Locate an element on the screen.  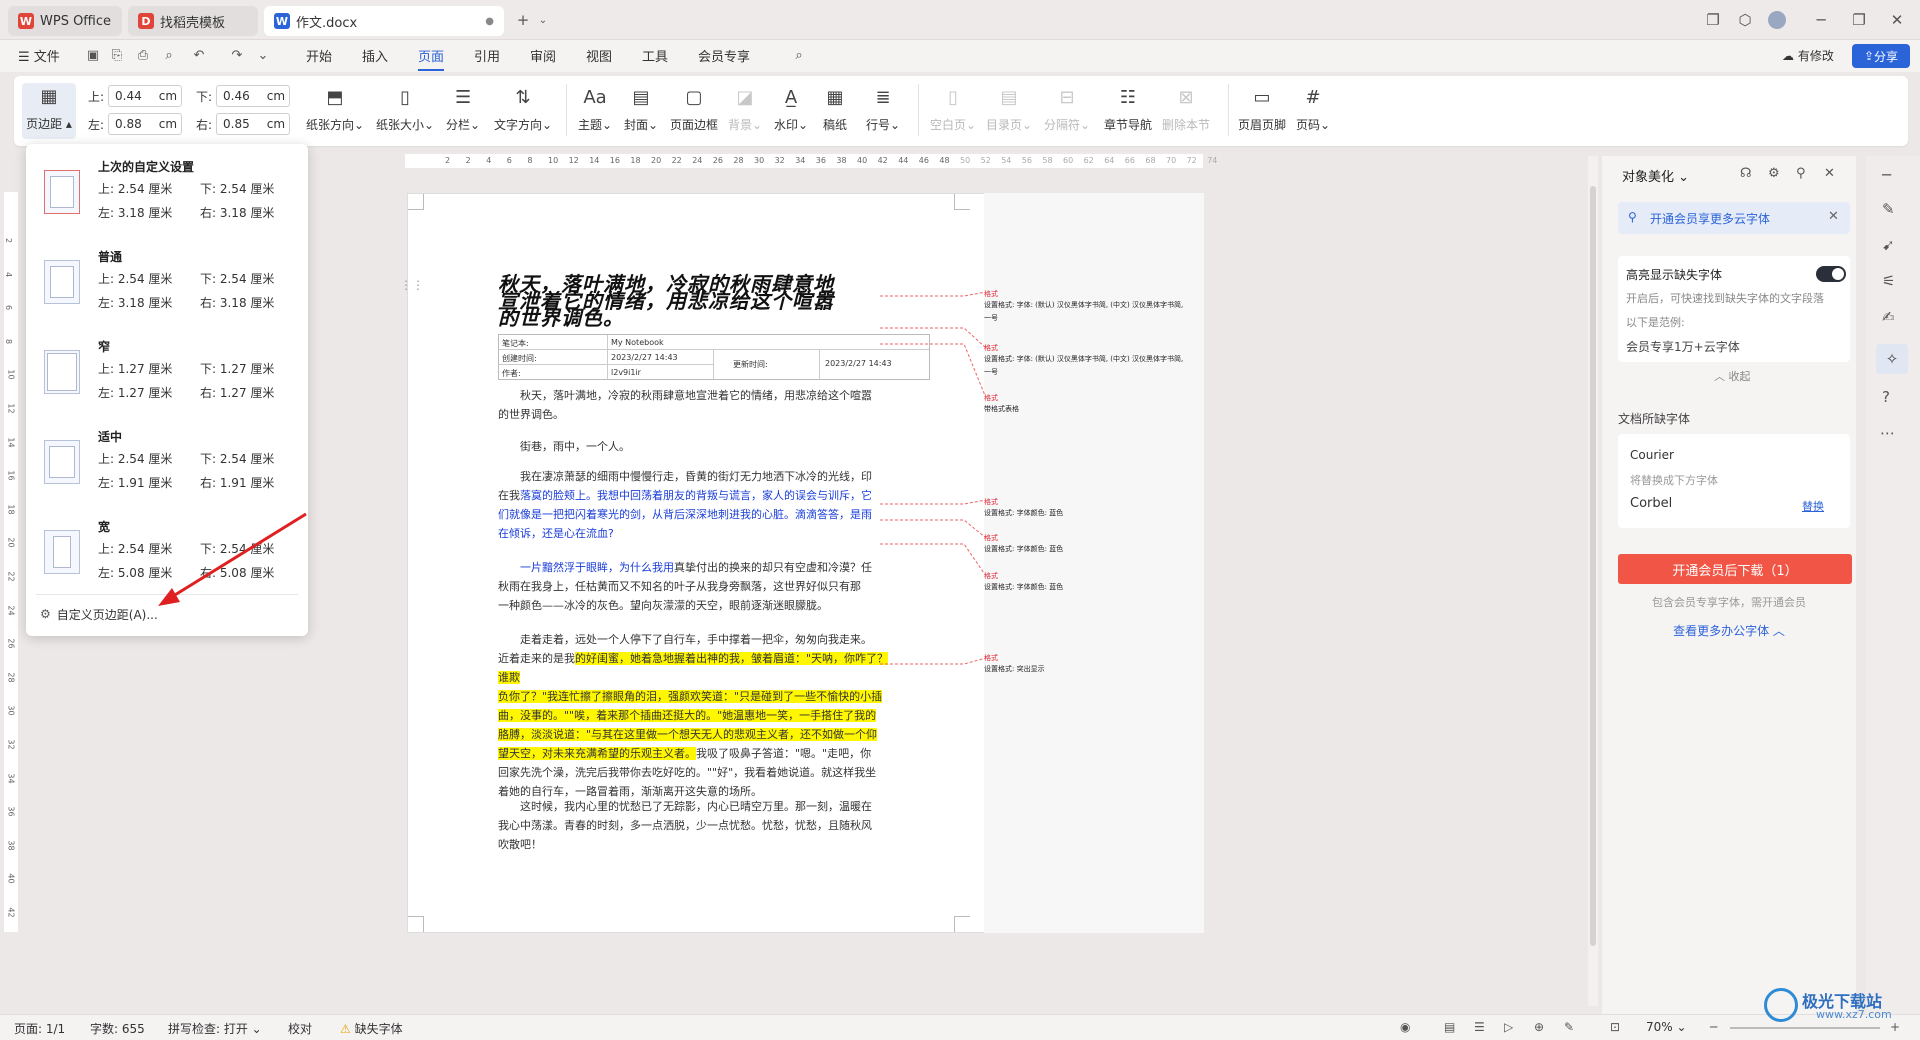
search-icon: ⌕ is located at coordinates (799, 56).